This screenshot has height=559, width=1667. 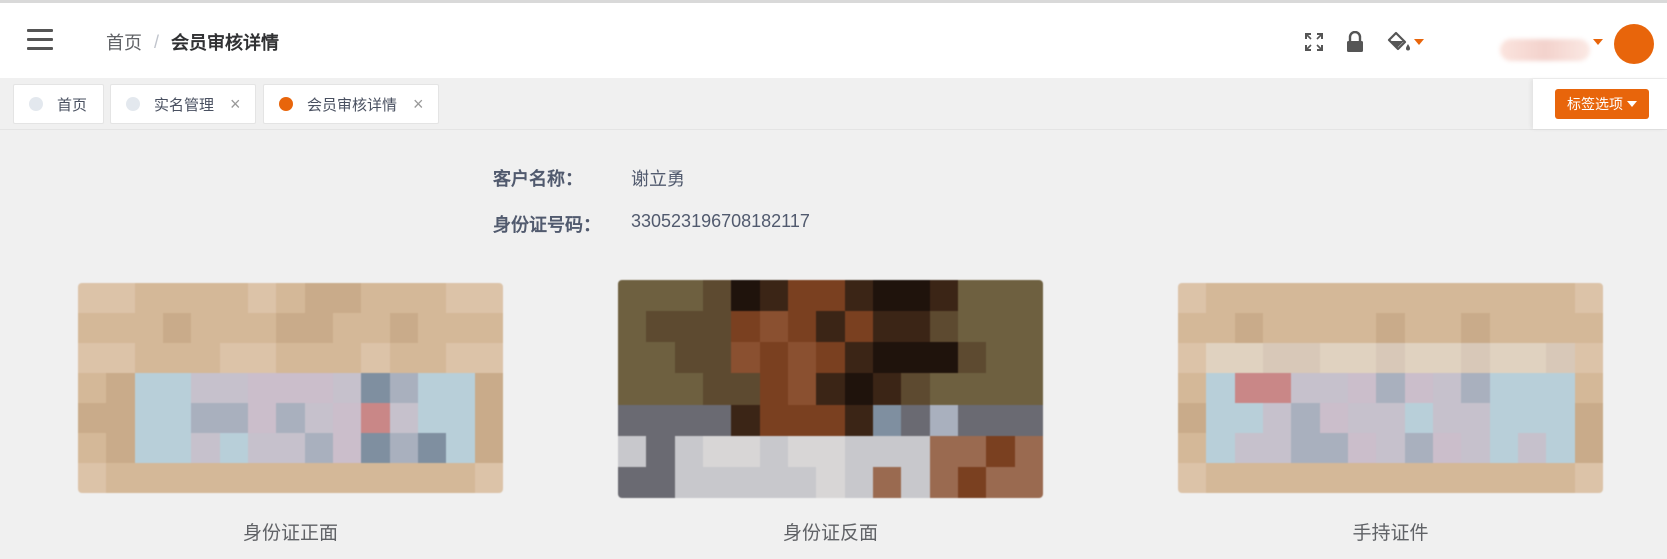 I want to click on id-front-caption: 身份证正面, so click(x=290, y=533).